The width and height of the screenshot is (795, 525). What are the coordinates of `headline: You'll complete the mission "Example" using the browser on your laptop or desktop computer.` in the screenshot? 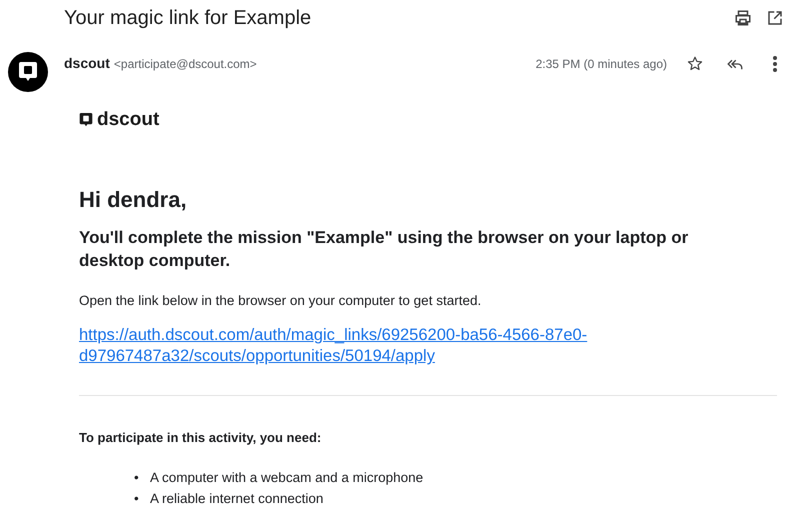 It's located at (384, 249).